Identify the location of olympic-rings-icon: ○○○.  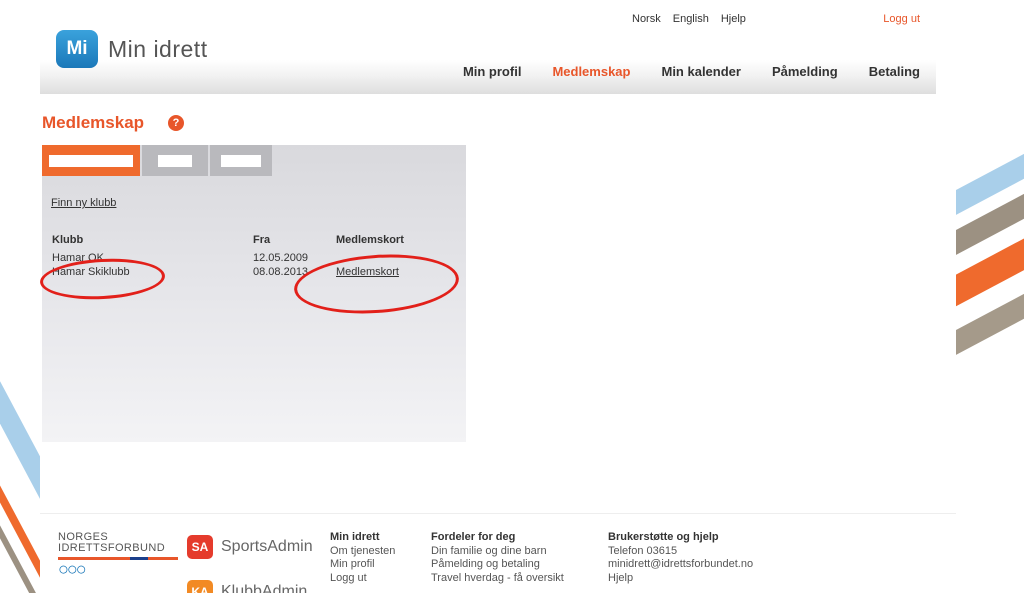
(72, 569).